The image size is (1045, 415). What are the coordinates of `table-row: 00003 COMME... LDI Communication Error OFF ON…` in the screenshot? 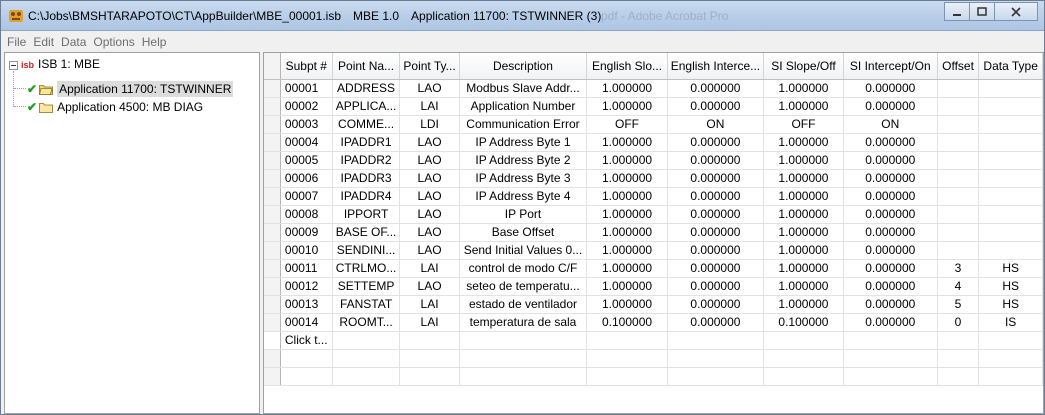 It's located at (653, 124).